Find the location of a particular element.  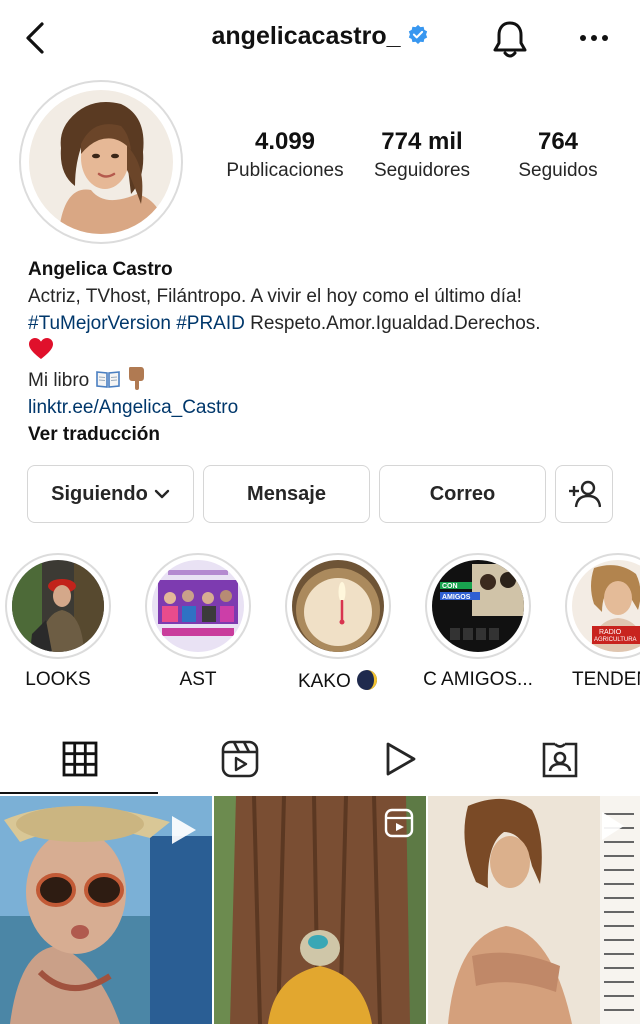

following-button: Siguiendo is located at coordinates (110, 494).